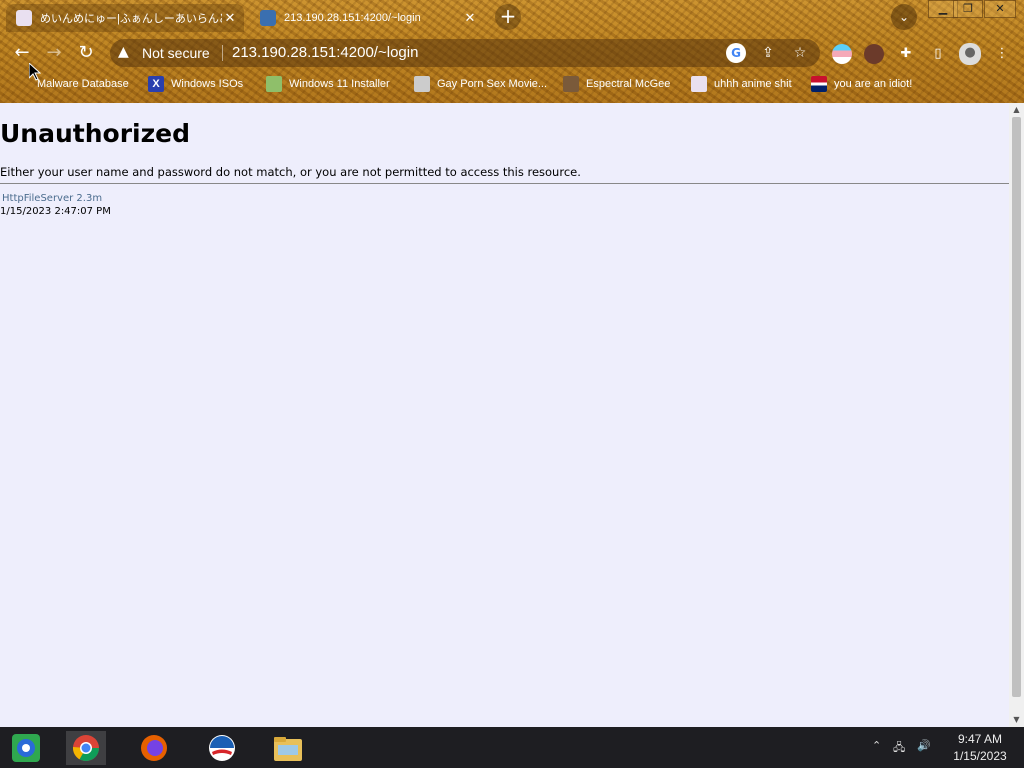 This screenshot has height=768, width=1024. Describe the element at coordinates (768, 53) in the screenshot. I see `share-icon: ⇪` at that location.